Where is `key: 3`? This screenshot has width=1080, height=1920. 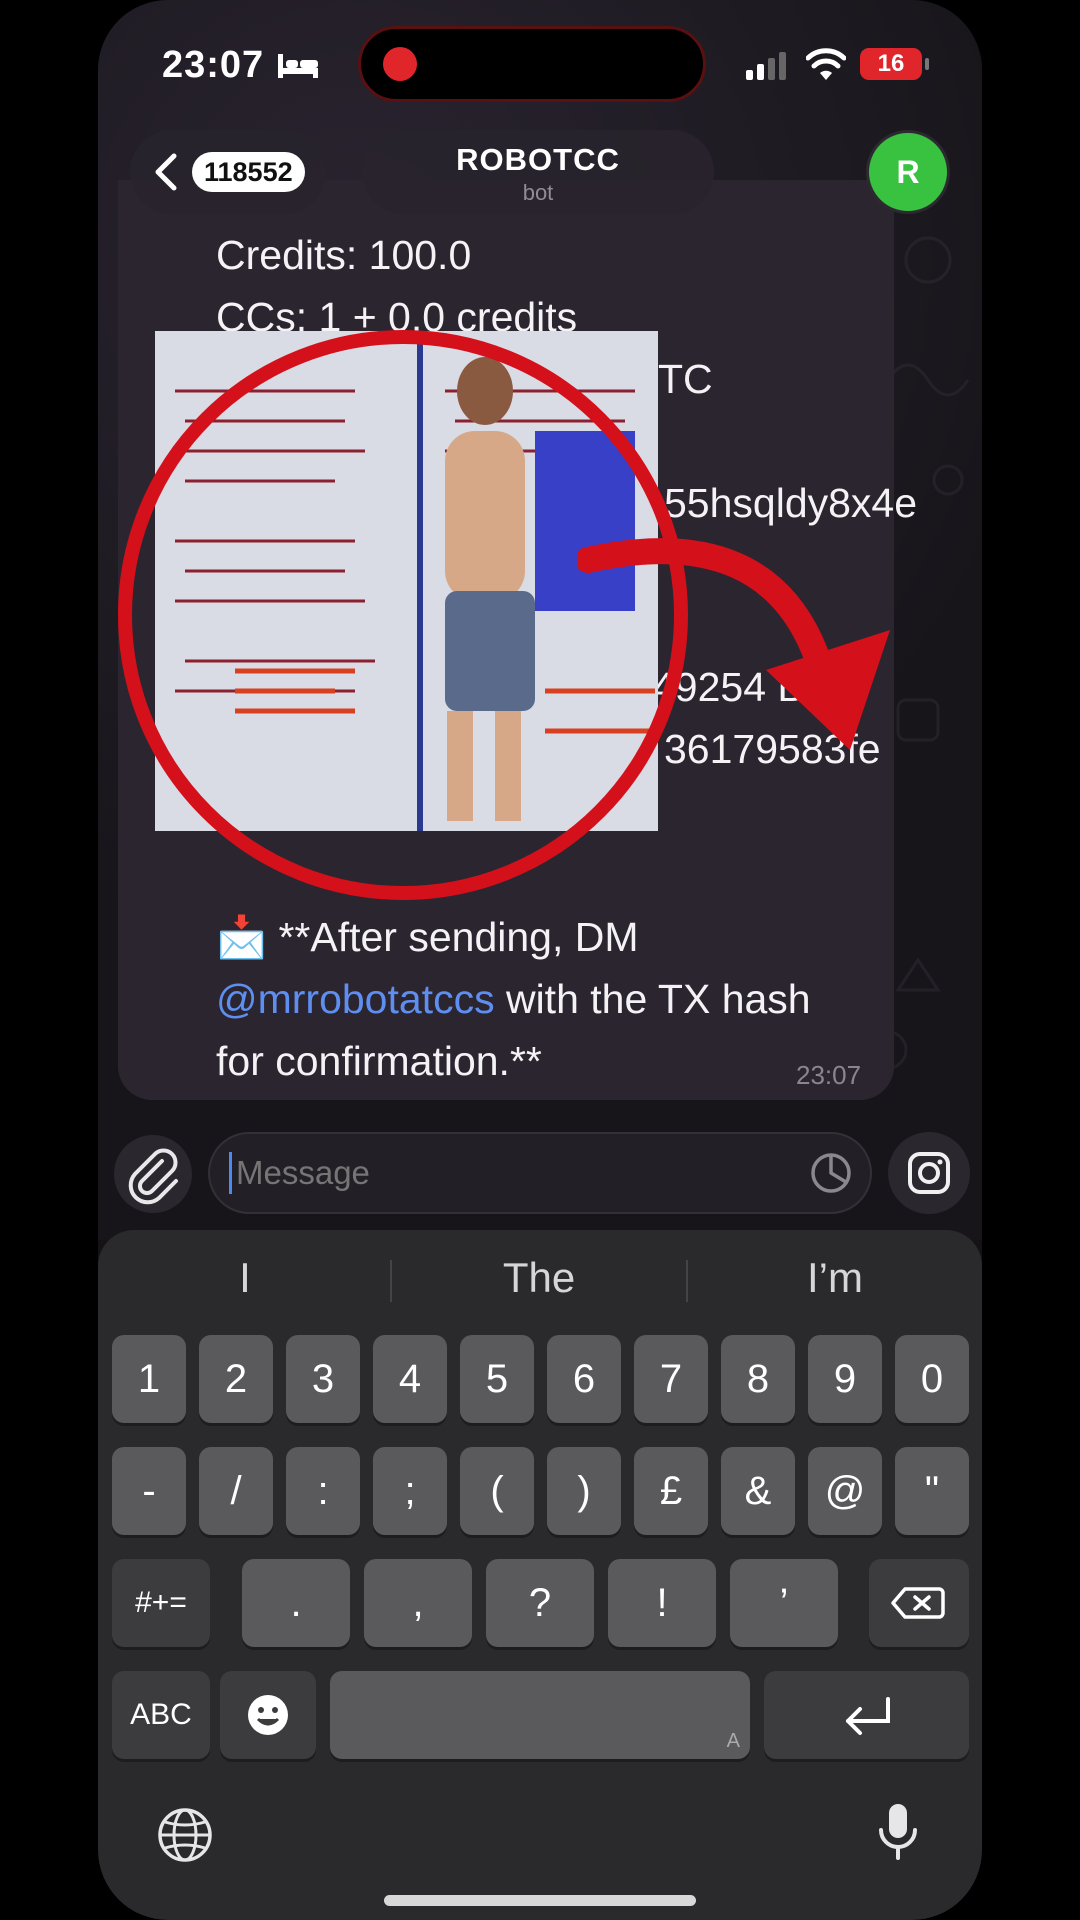
key: 3 is located at coordinates (323, 1379).